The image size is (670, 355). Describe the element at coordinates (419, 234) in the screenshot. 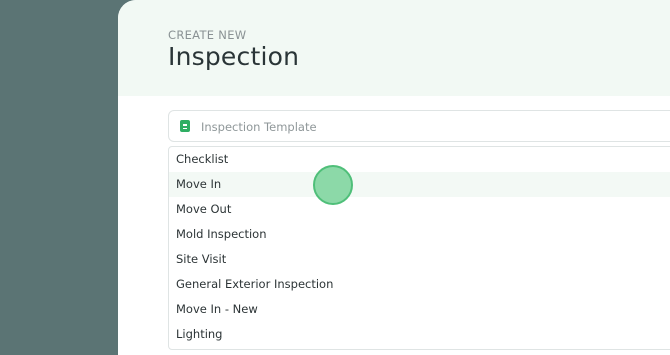

I see `option-mold-inspection: Mold Inspection` at that location.